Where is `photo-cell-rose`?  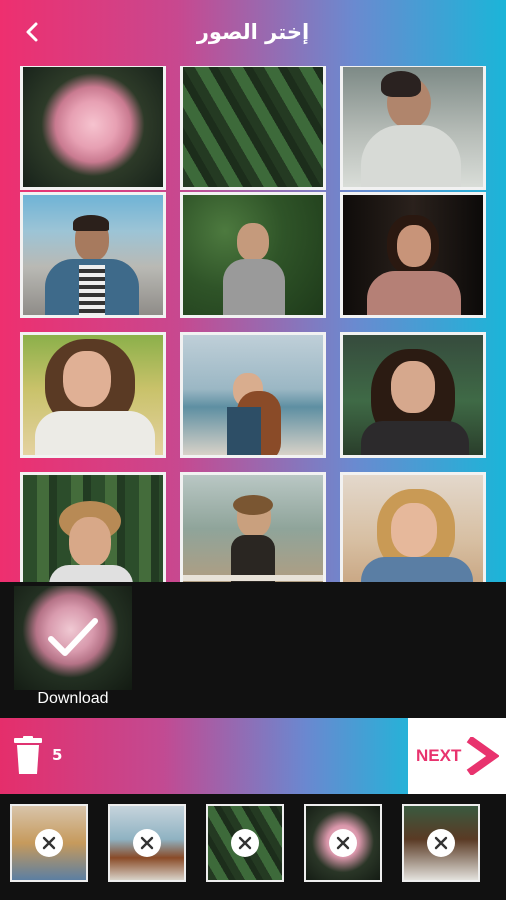
photo-cell-rose is located at coordinates (93, 128).